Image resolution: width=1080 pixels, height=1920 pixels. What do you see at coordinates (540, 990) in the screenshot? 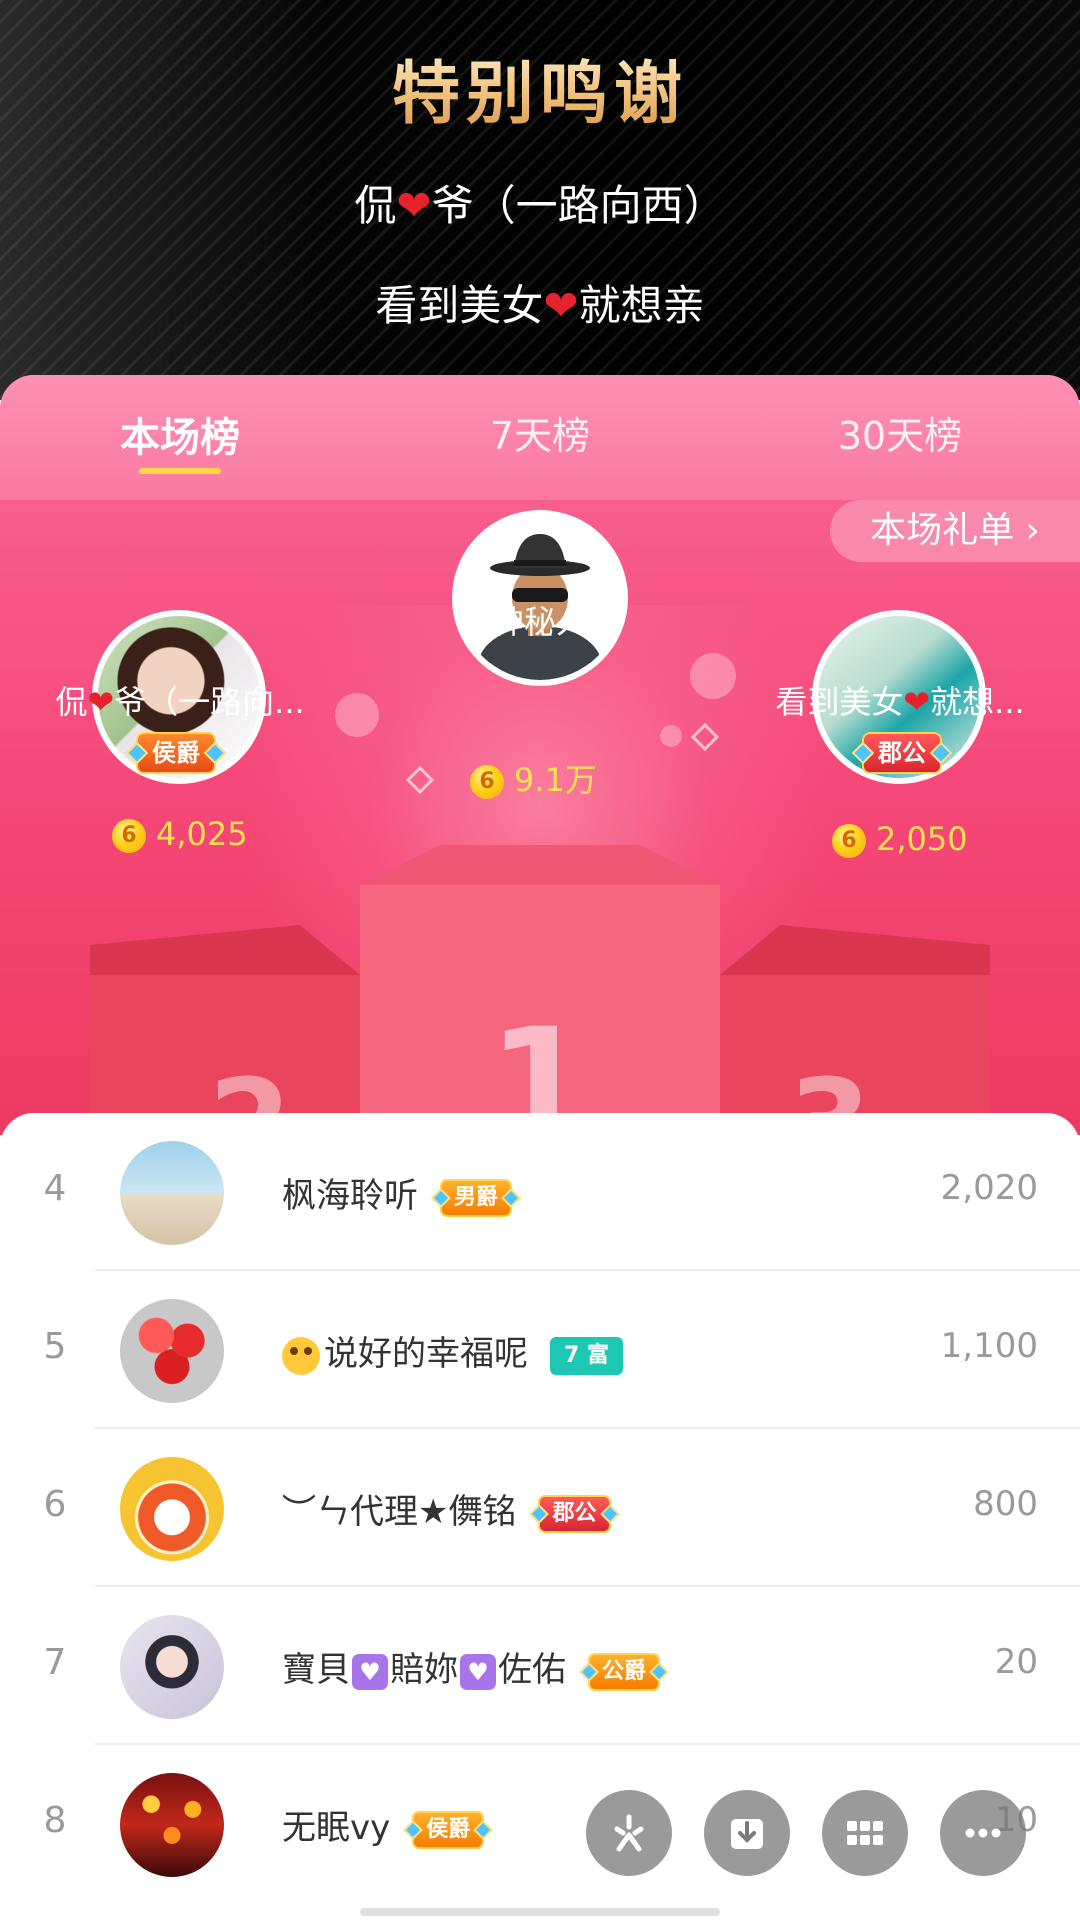
I see `podium: 1 2 3` at bounding box center [540, 990].